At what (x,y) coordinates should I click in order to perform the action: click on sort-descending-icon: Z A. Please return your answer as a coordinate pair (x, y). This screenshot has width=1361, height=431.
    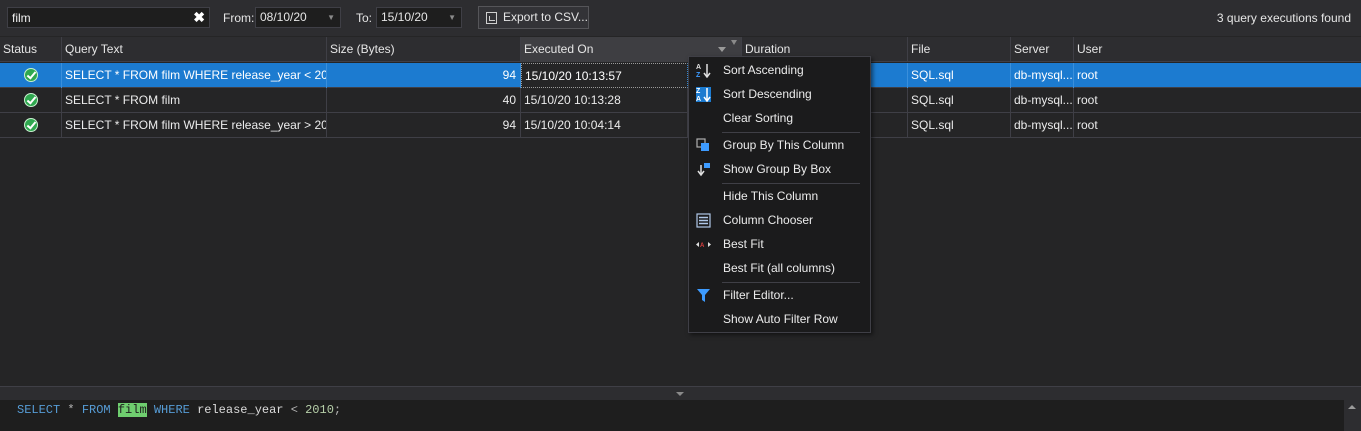
    Looking at the image, I should click on (703, 94).